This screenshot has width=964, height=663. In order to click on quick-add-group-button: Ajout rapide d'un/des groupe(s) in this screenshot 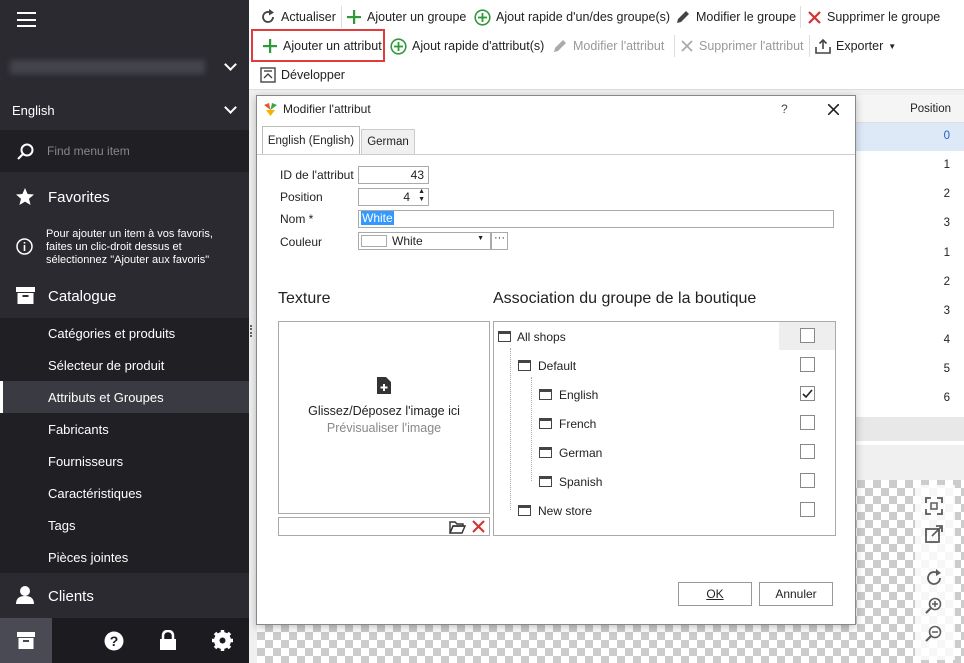, I will do `click(572, 17)`.